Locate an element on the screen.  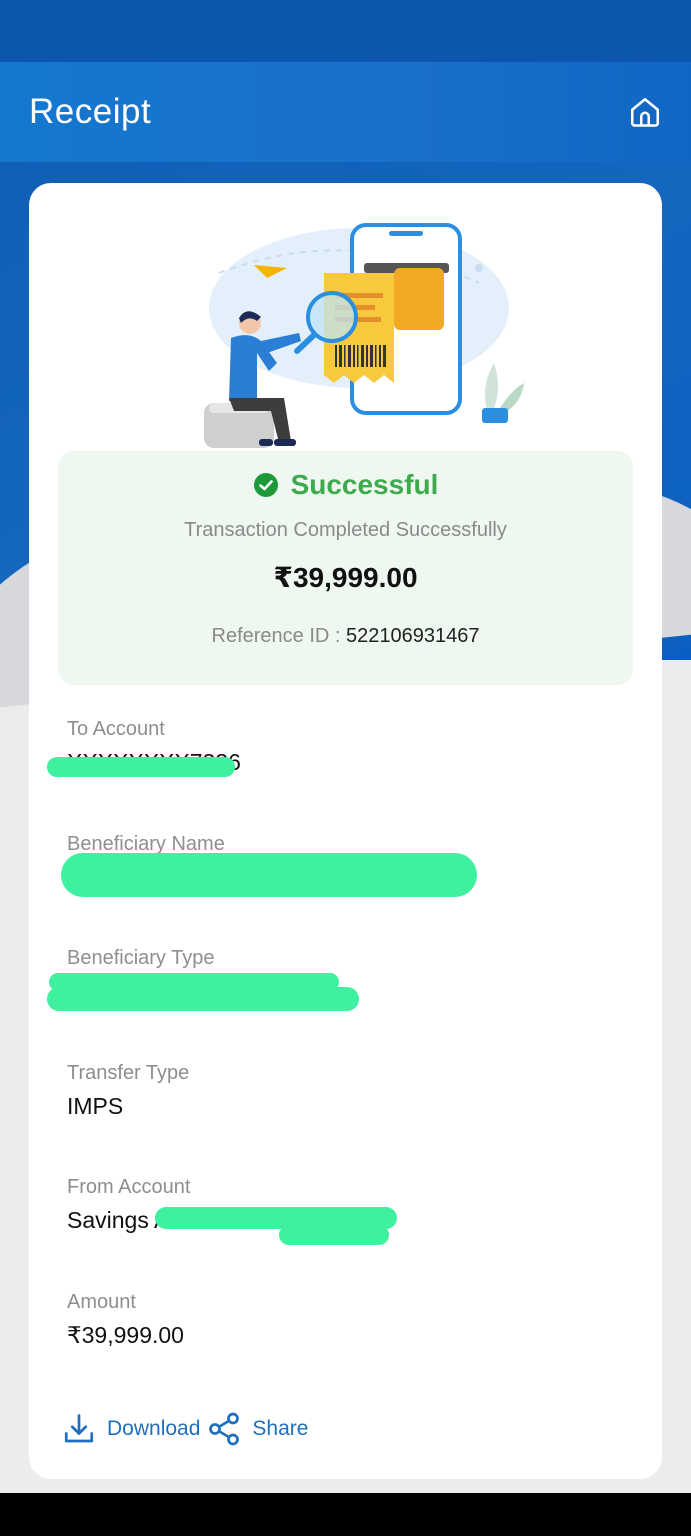
check-circle-icon is located at coordinates (265, 485).